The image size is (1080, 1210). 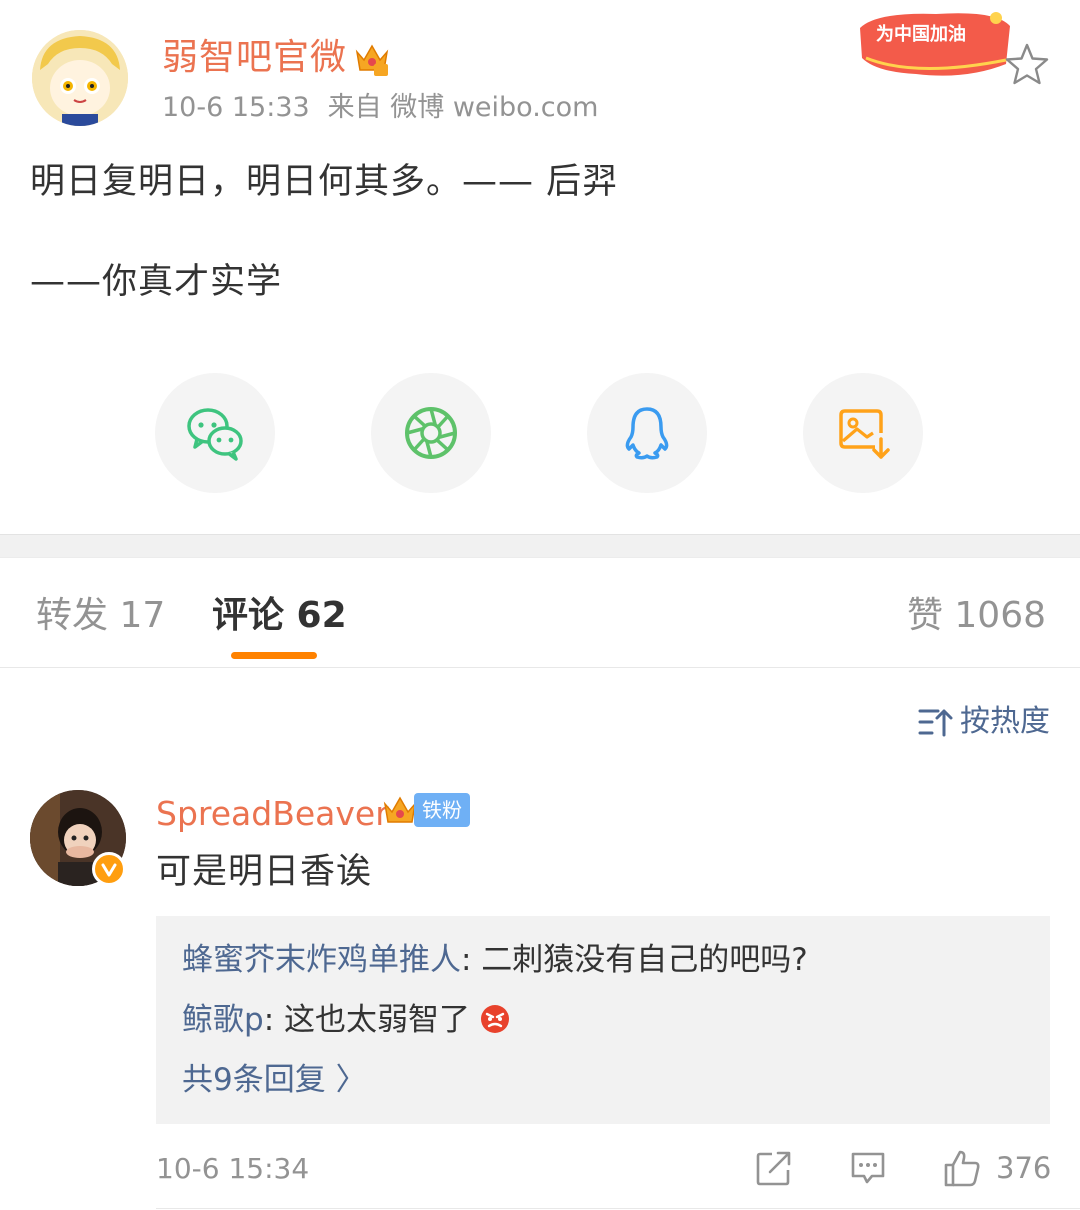 I want to click on save-image-icon, so click(x=864, y=434).